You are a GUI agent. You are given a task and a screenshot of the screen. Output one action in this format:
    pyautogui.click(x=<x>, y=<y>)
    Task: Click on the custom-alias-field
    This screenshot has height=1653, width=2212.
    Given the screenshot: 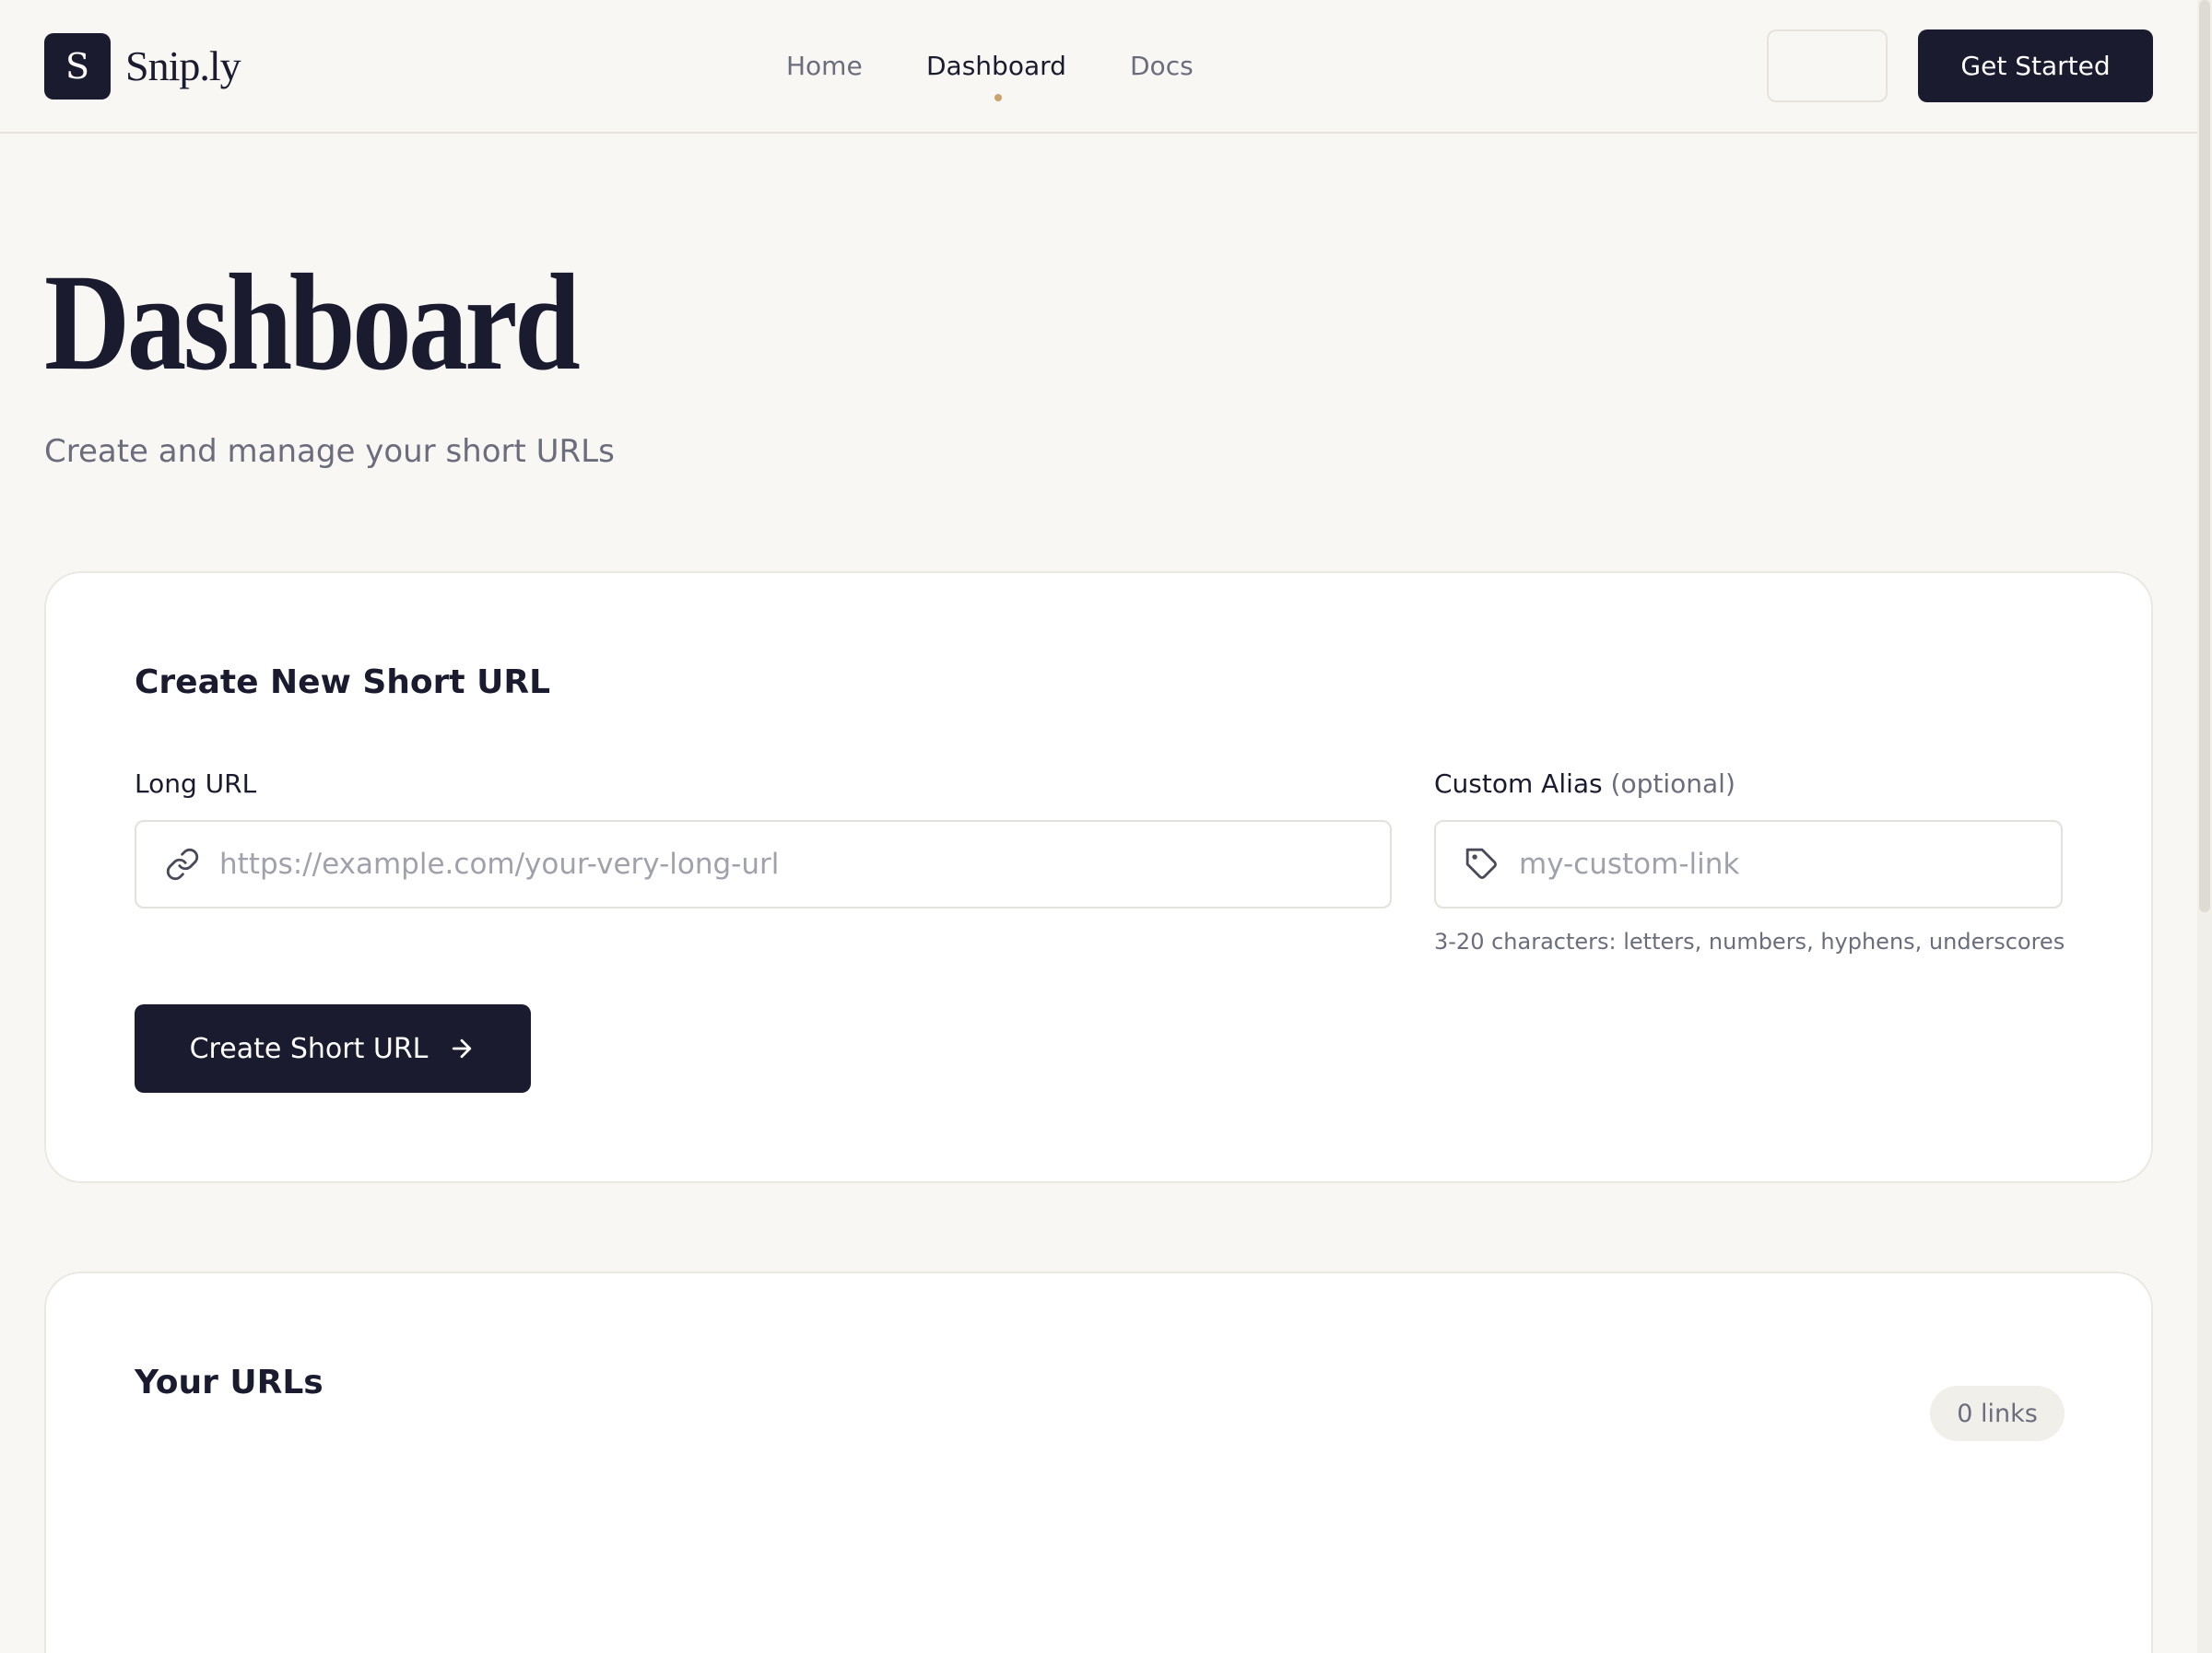 What is the action you would take?
    pyautogui.click(x=1748, y=864)
    